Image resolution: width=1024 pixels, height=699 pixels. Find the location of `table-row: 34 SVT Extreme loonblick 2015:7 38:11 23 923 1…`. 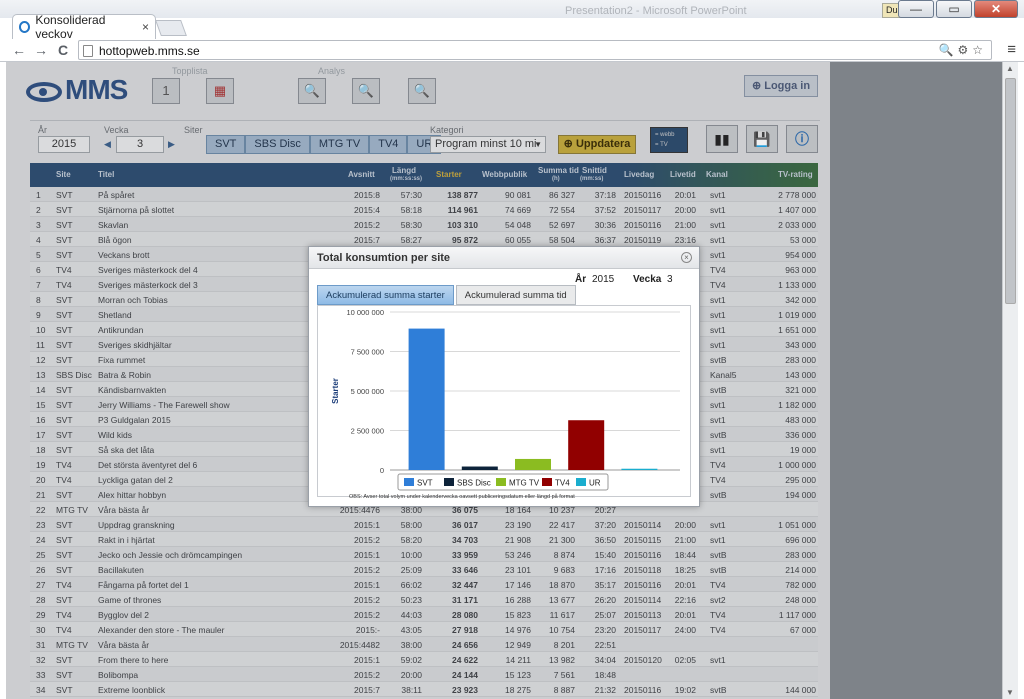

table-row: 34 SVT Extreme loonblick 2015:7 38:11 23 923 1… is located at coordinates (424, 689).